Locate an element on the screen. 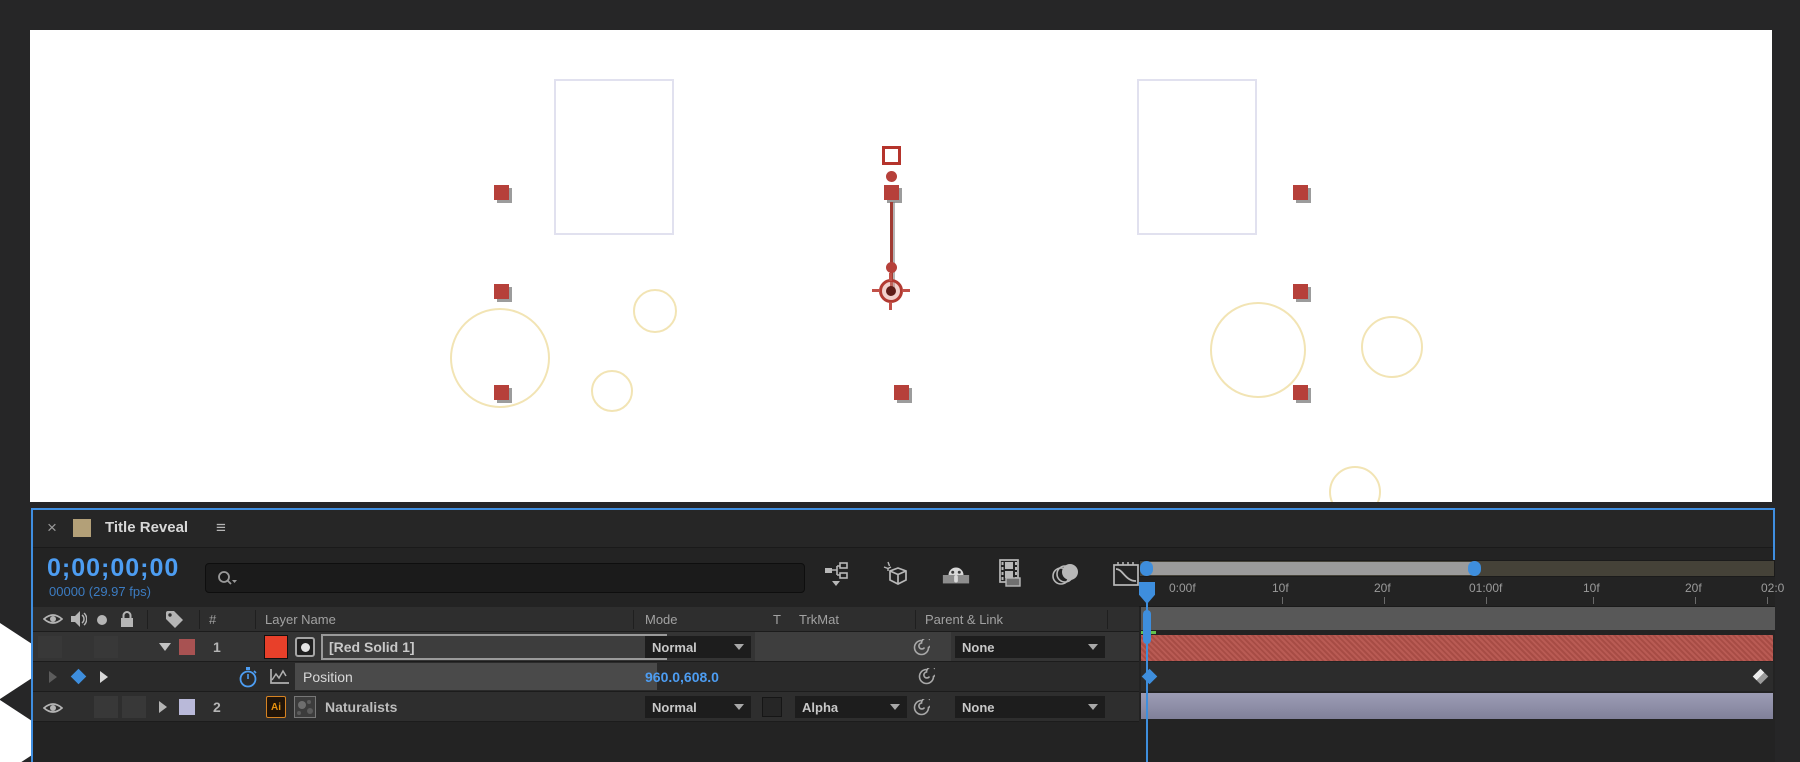  video-column-eye-icon is located at coordinates (53, 619).